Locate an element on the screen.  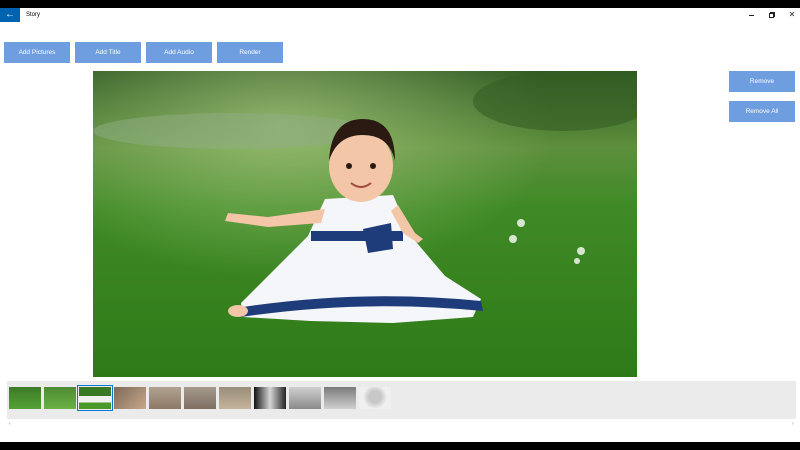
scroll-right-icon: › is located at coordinates (793, 424).